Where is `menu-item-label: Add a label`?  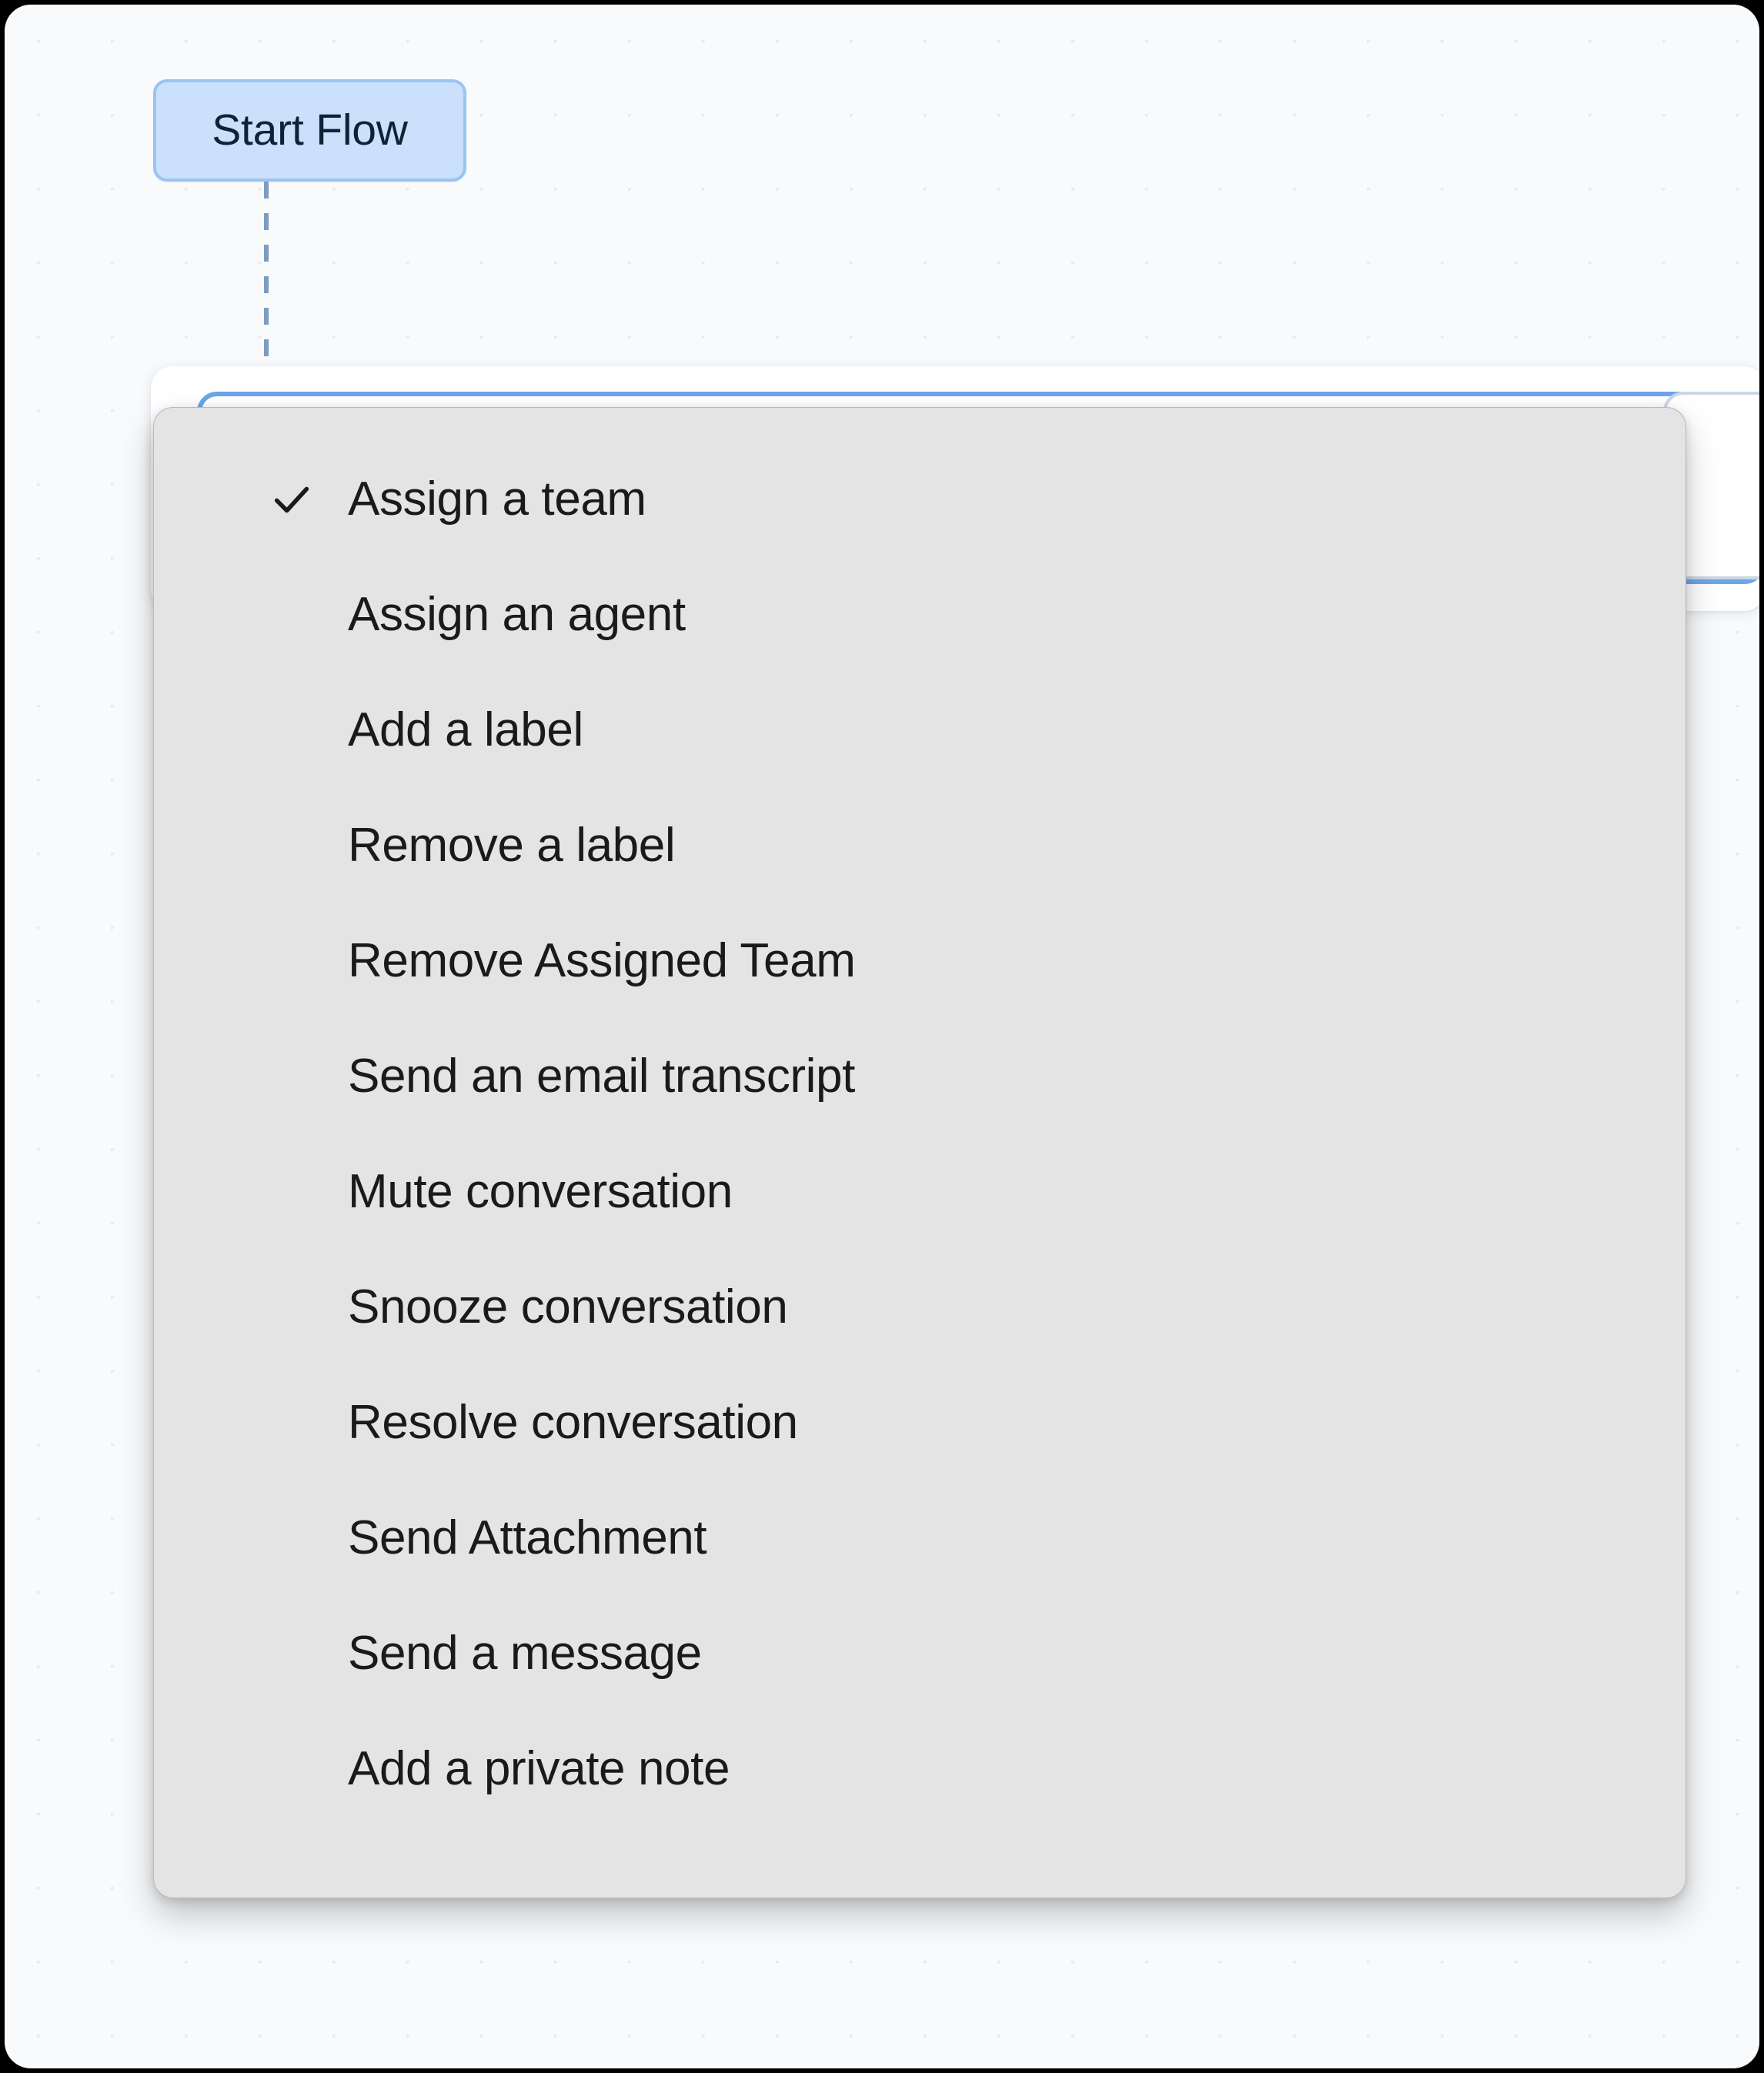
menu-item-label: Add a label is located at coordinates (465, 729).